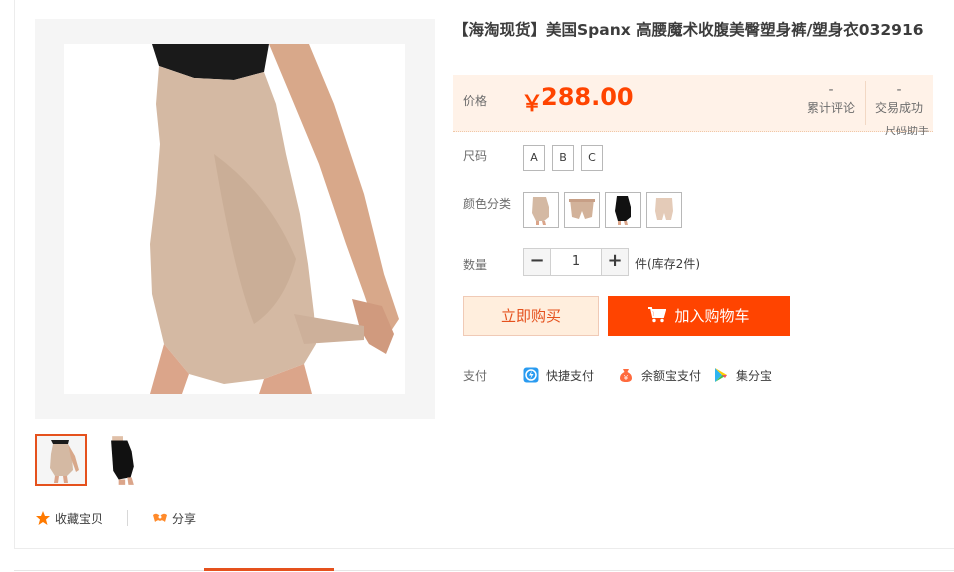 The height and width of the screenshot is (572, 954). I want to click on thumbnail-nude, so click(61, 460).